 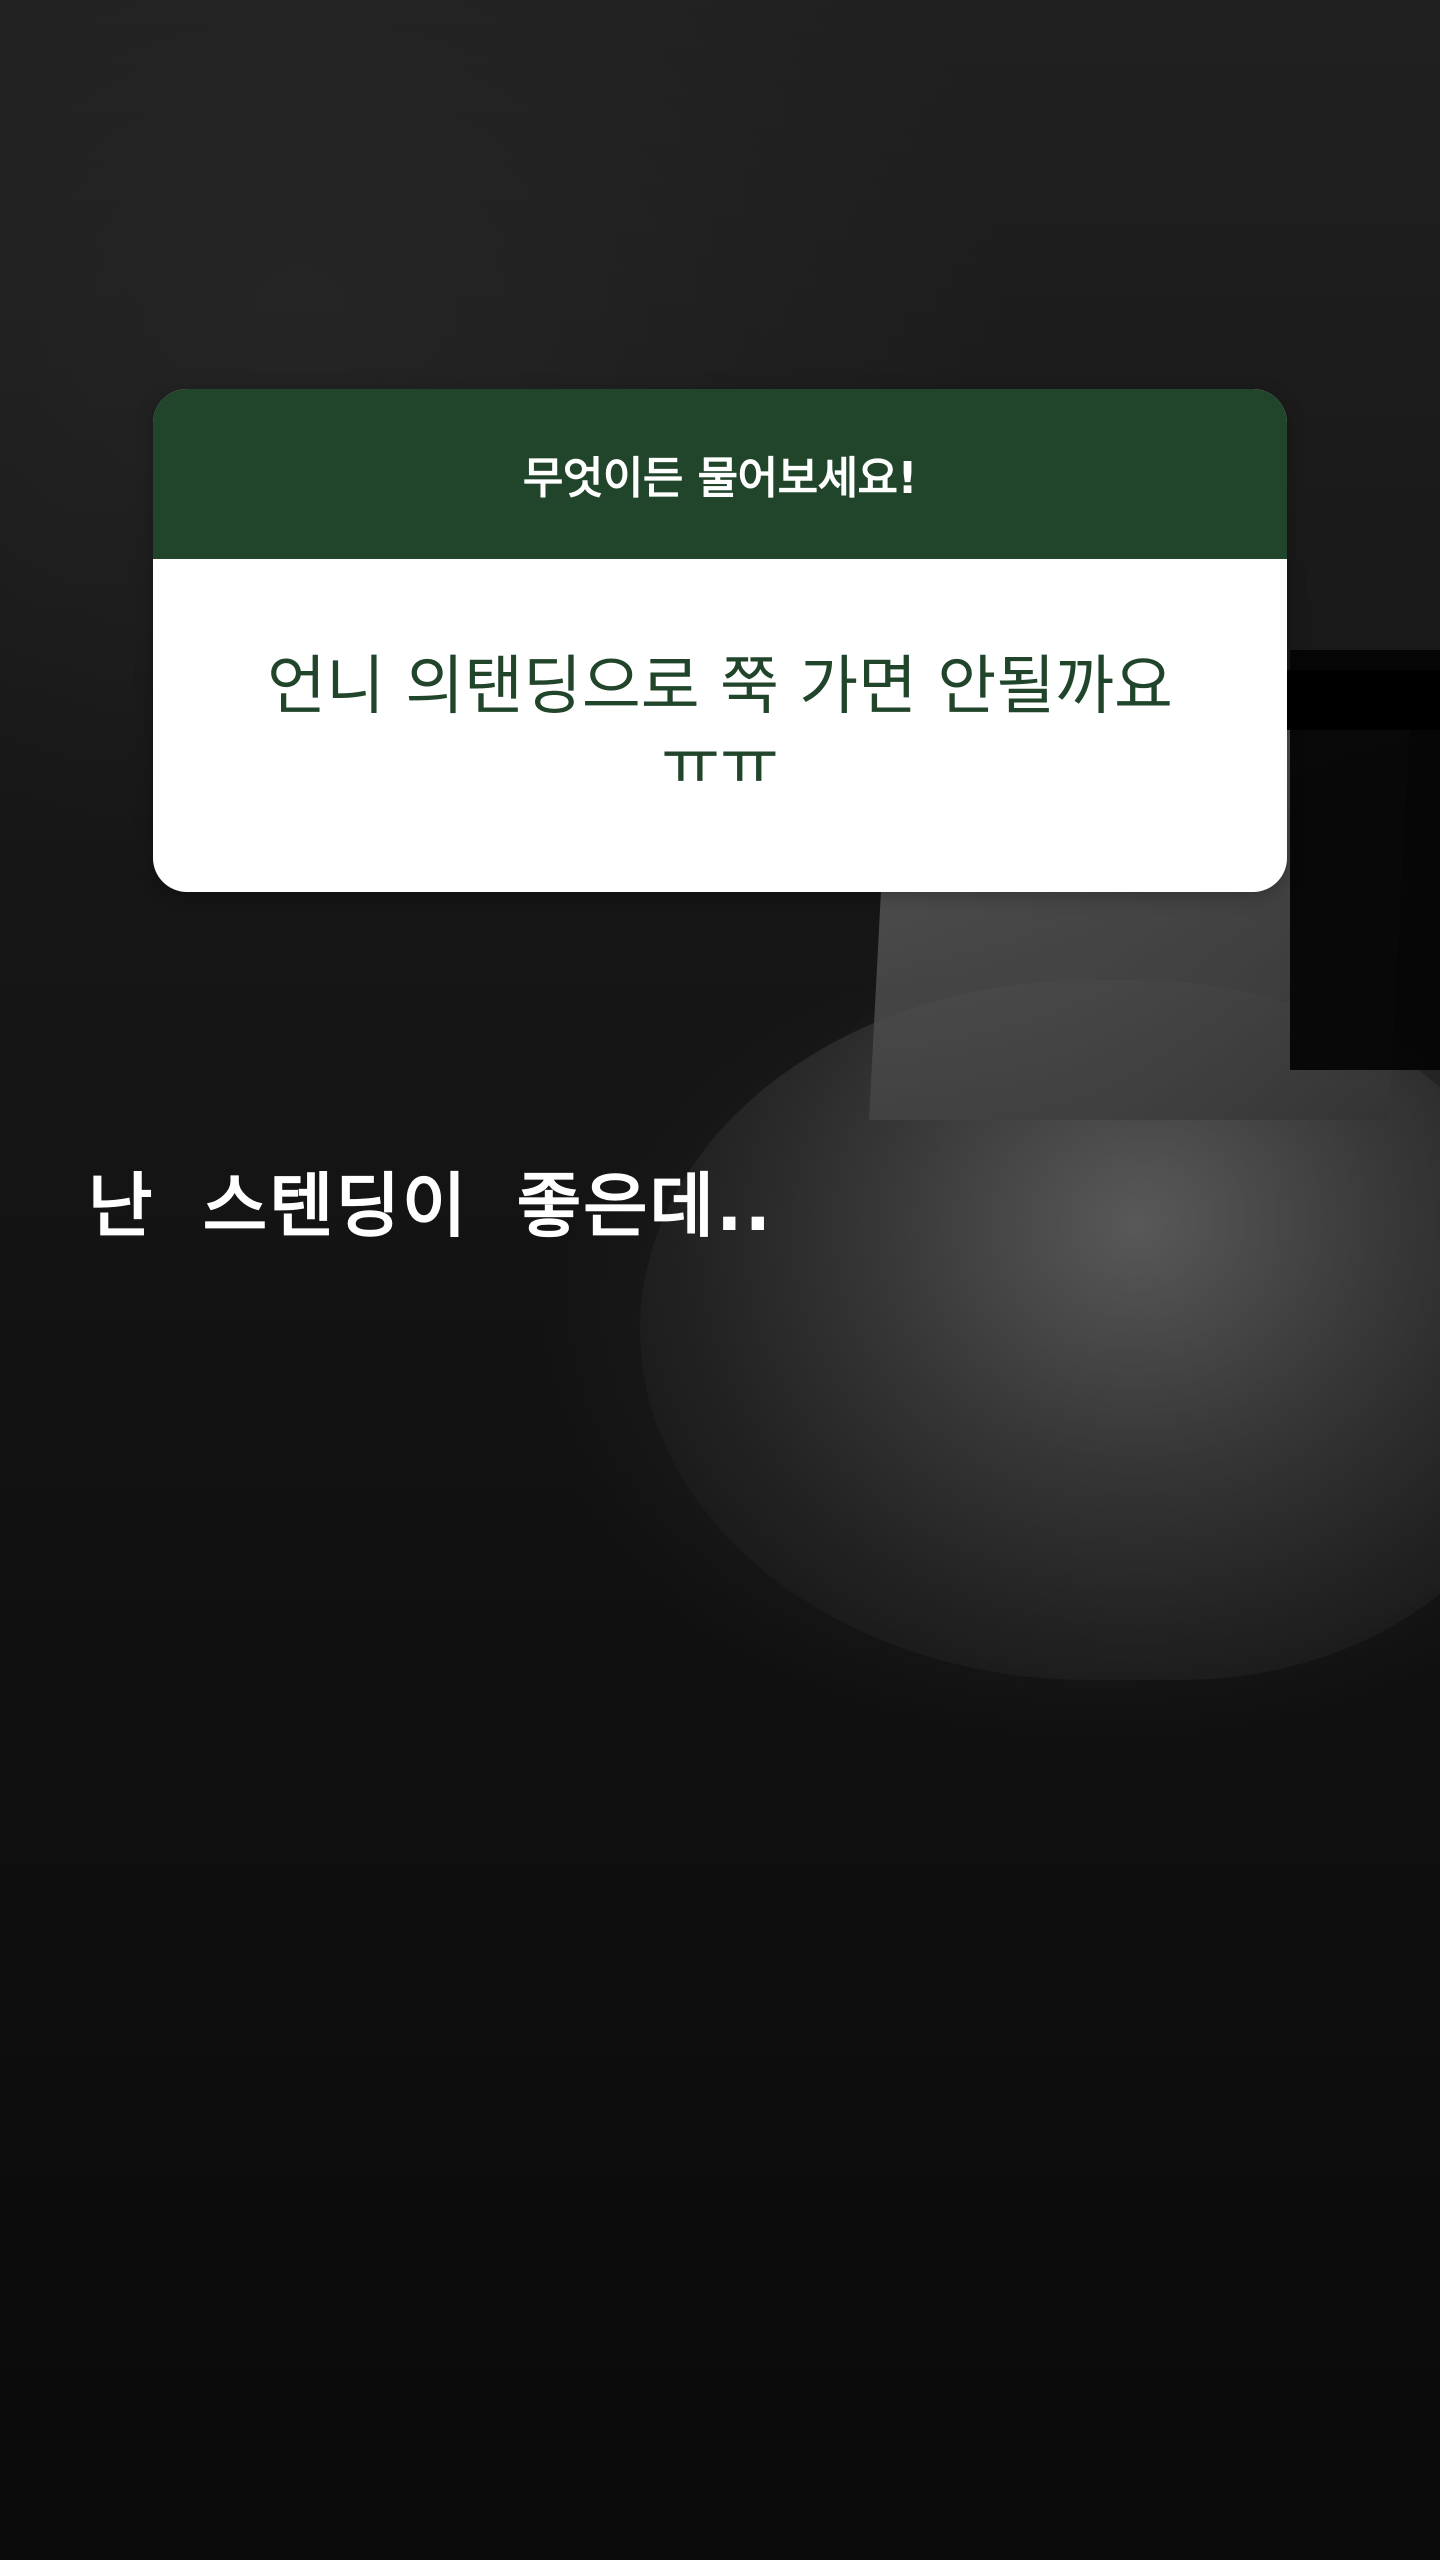 I want to click on question-sticker-header: 무엇이든 물어보세요!, so click(x=720, y=474).